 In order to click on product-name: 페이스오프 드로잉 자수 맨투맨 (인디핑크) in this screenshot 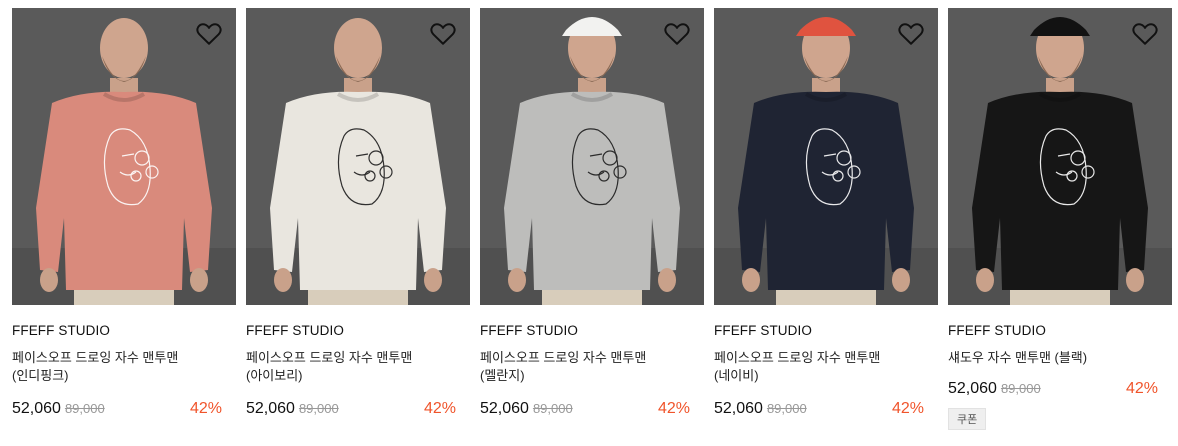, I will do `click(118, 368)`.